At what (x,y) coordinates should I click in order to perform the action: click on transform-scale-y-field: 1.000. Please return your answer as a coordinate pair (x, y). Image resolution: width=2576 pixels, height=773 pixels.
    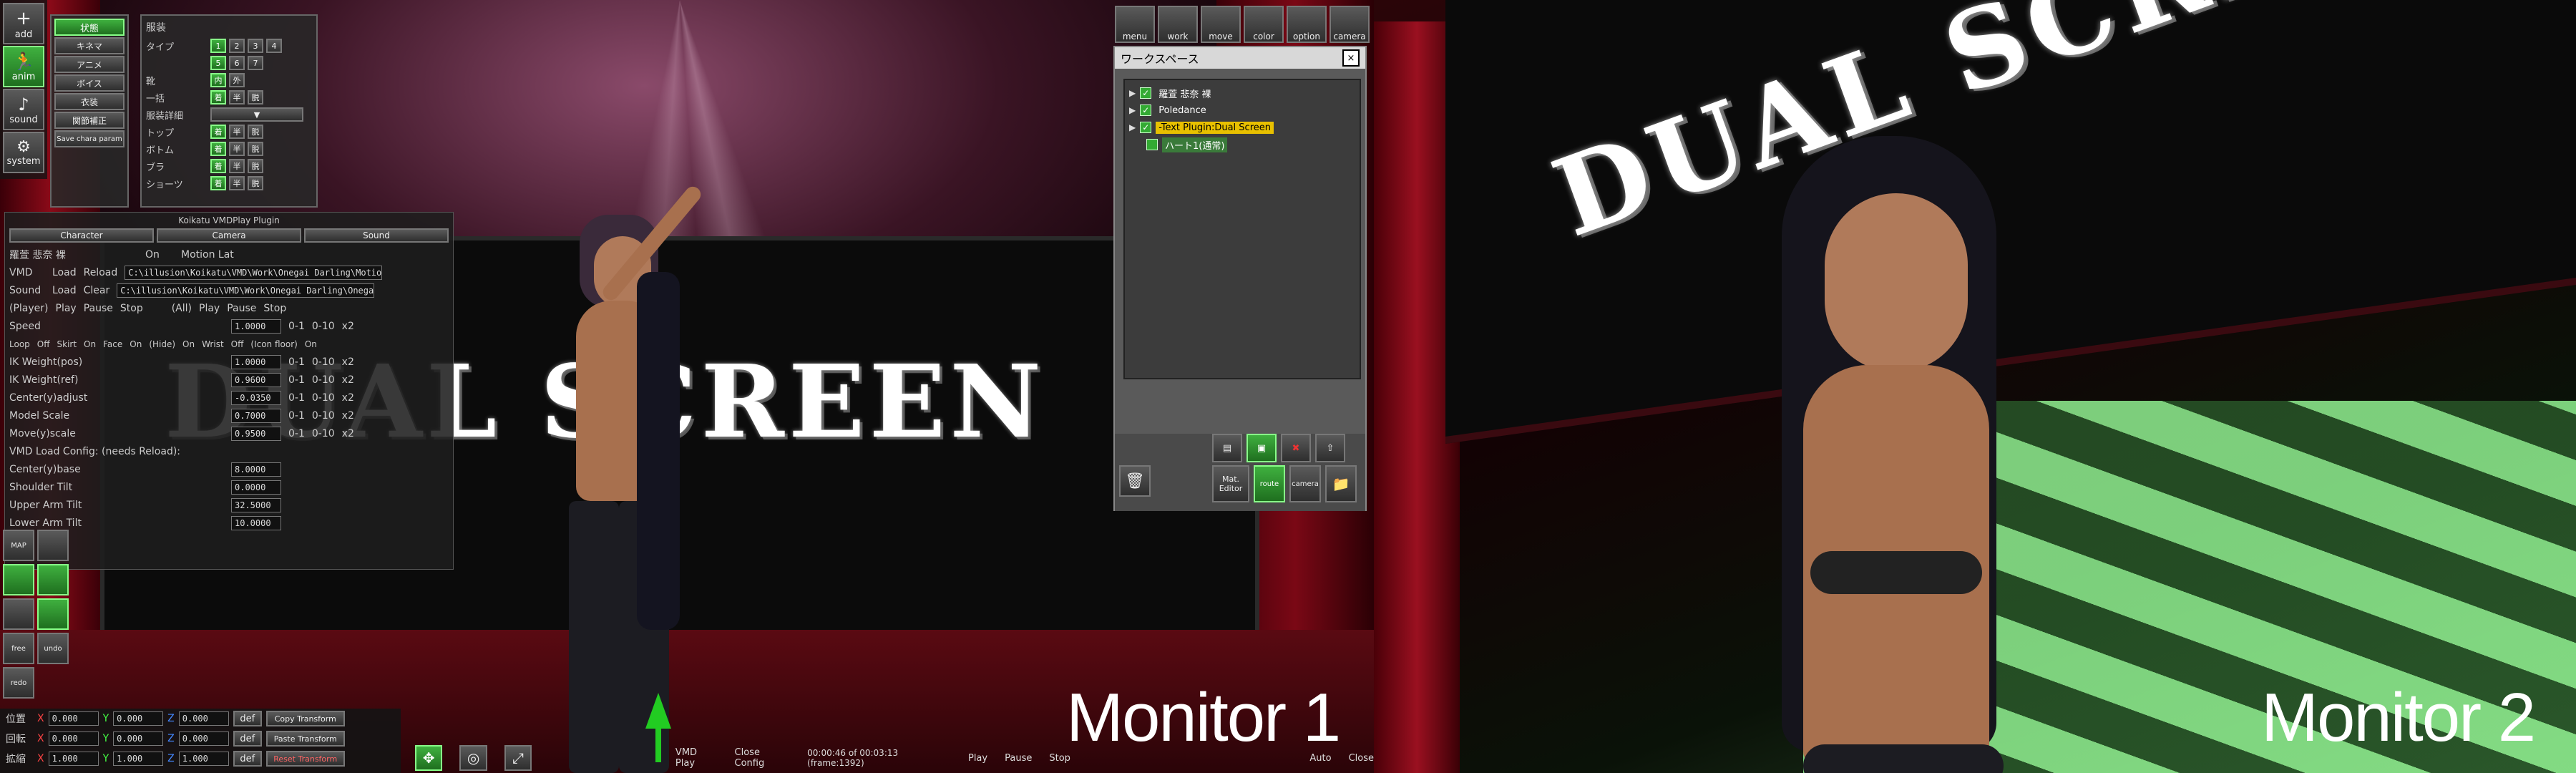
    Looking at the image, I should click on (138, 759).